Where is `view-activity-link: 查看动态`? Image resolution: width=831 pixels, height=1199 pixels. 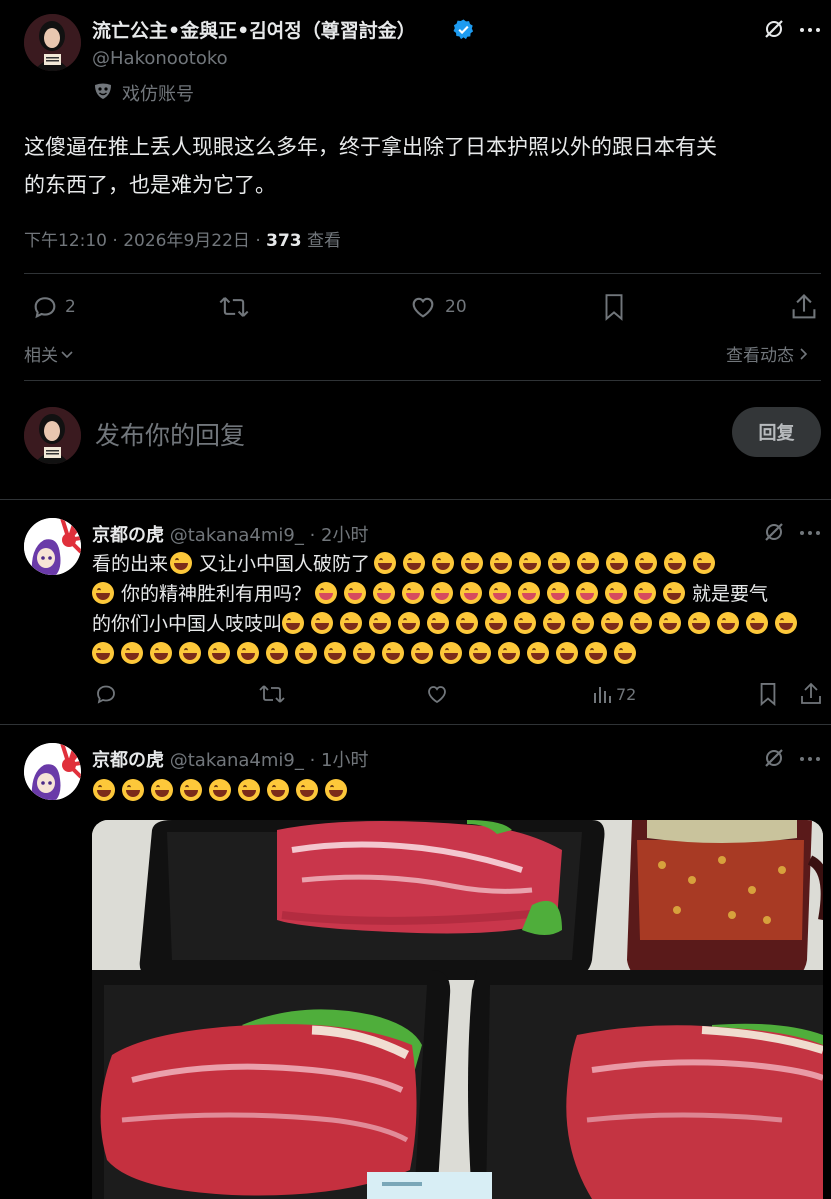
view-activity-link: 查看动态 is located at coordinates (768, 353).